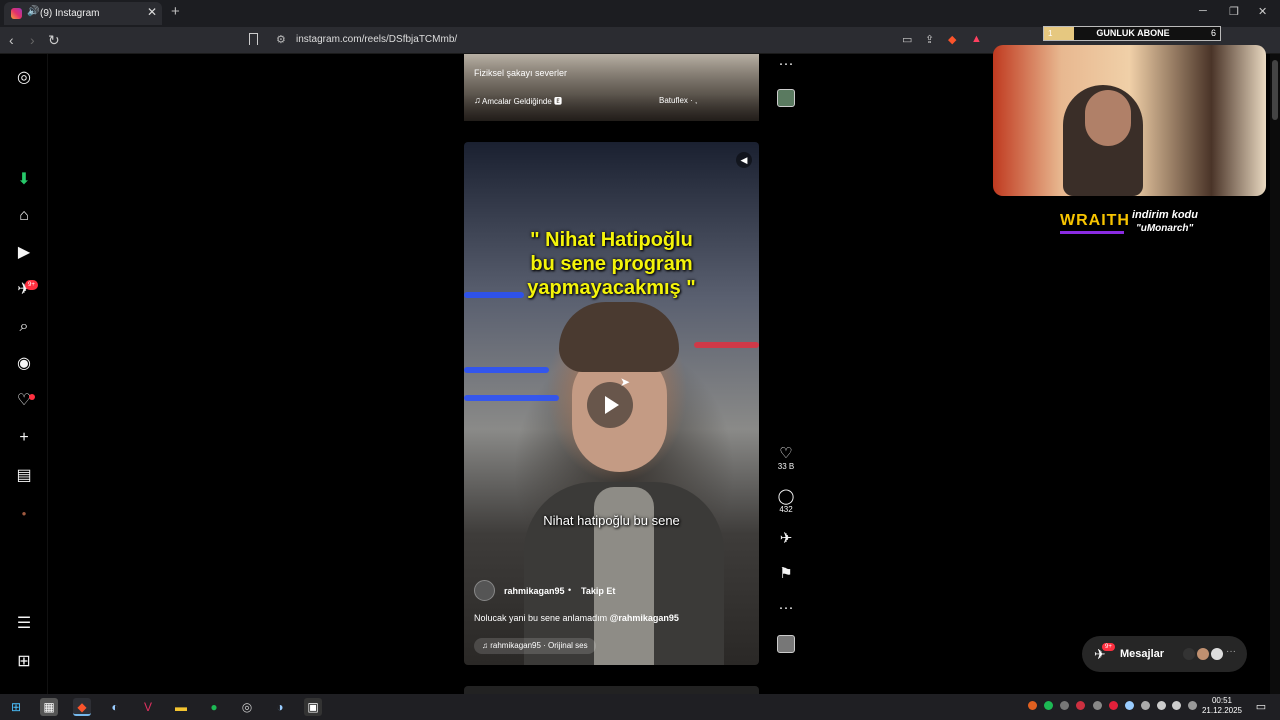 The height and width of the screenshot is (720, 1280). I want to click on cast-icon: ▭, so click(907, 39).